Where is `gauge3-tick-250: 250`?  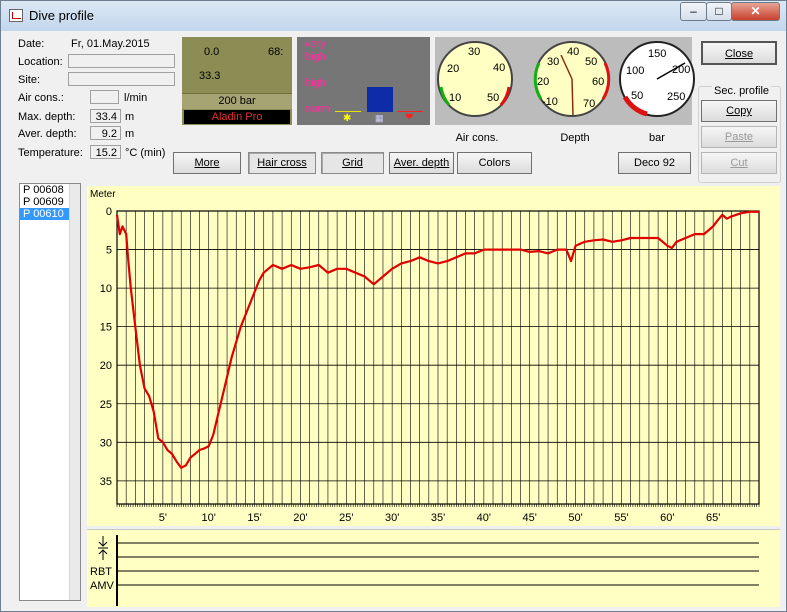
gauge3-tick-250: 250 is located at coordinates (676, 97).